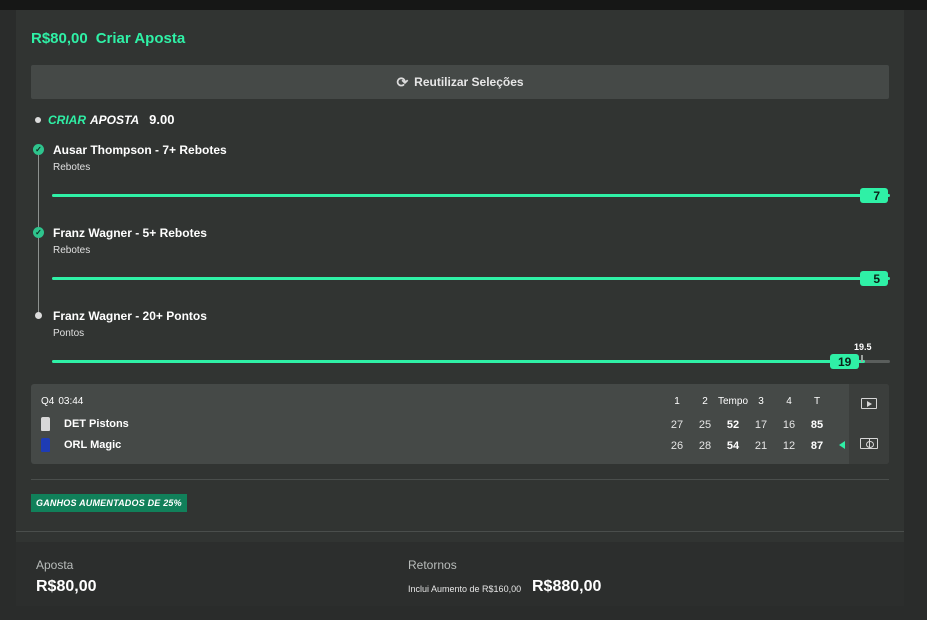 This screenshot has height=620, width=927. Describe the element at coordinates (67, 119) in the screenshot. I see `bet-builder-label-accent: CRIAR` at that location.